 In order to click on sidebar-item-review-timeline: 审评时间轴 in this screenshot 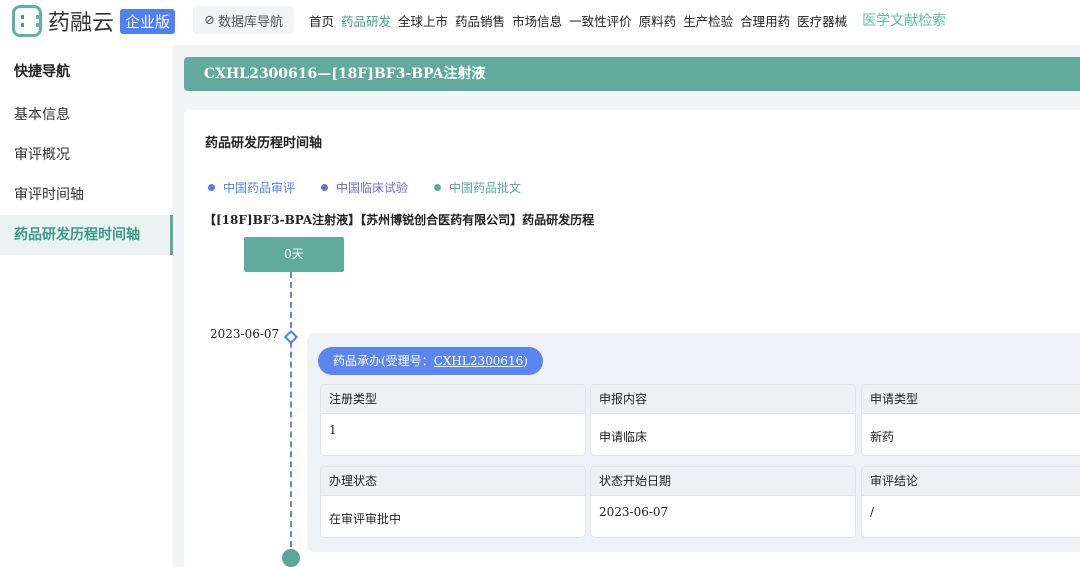, I will do `click(86, 195)`.